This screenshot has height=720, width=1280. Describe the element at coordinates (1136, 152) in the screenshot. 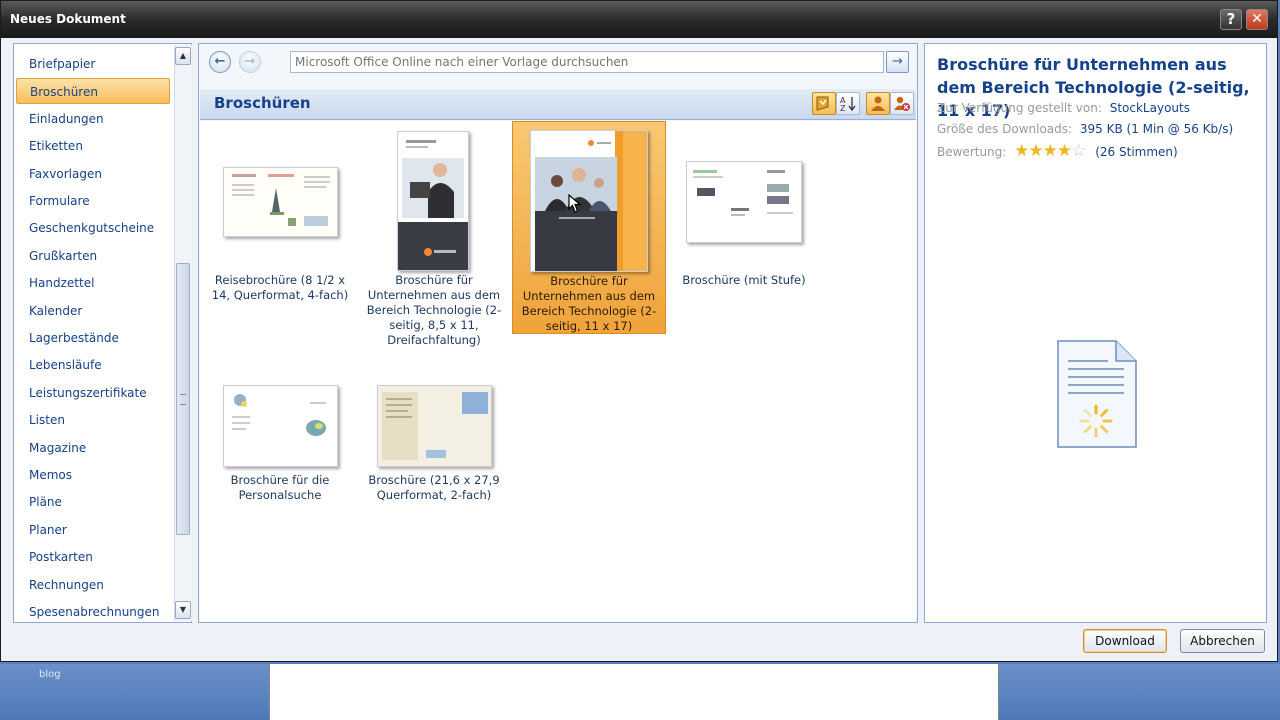

I see `rating-votes: (26 Stimmen)` at that location.